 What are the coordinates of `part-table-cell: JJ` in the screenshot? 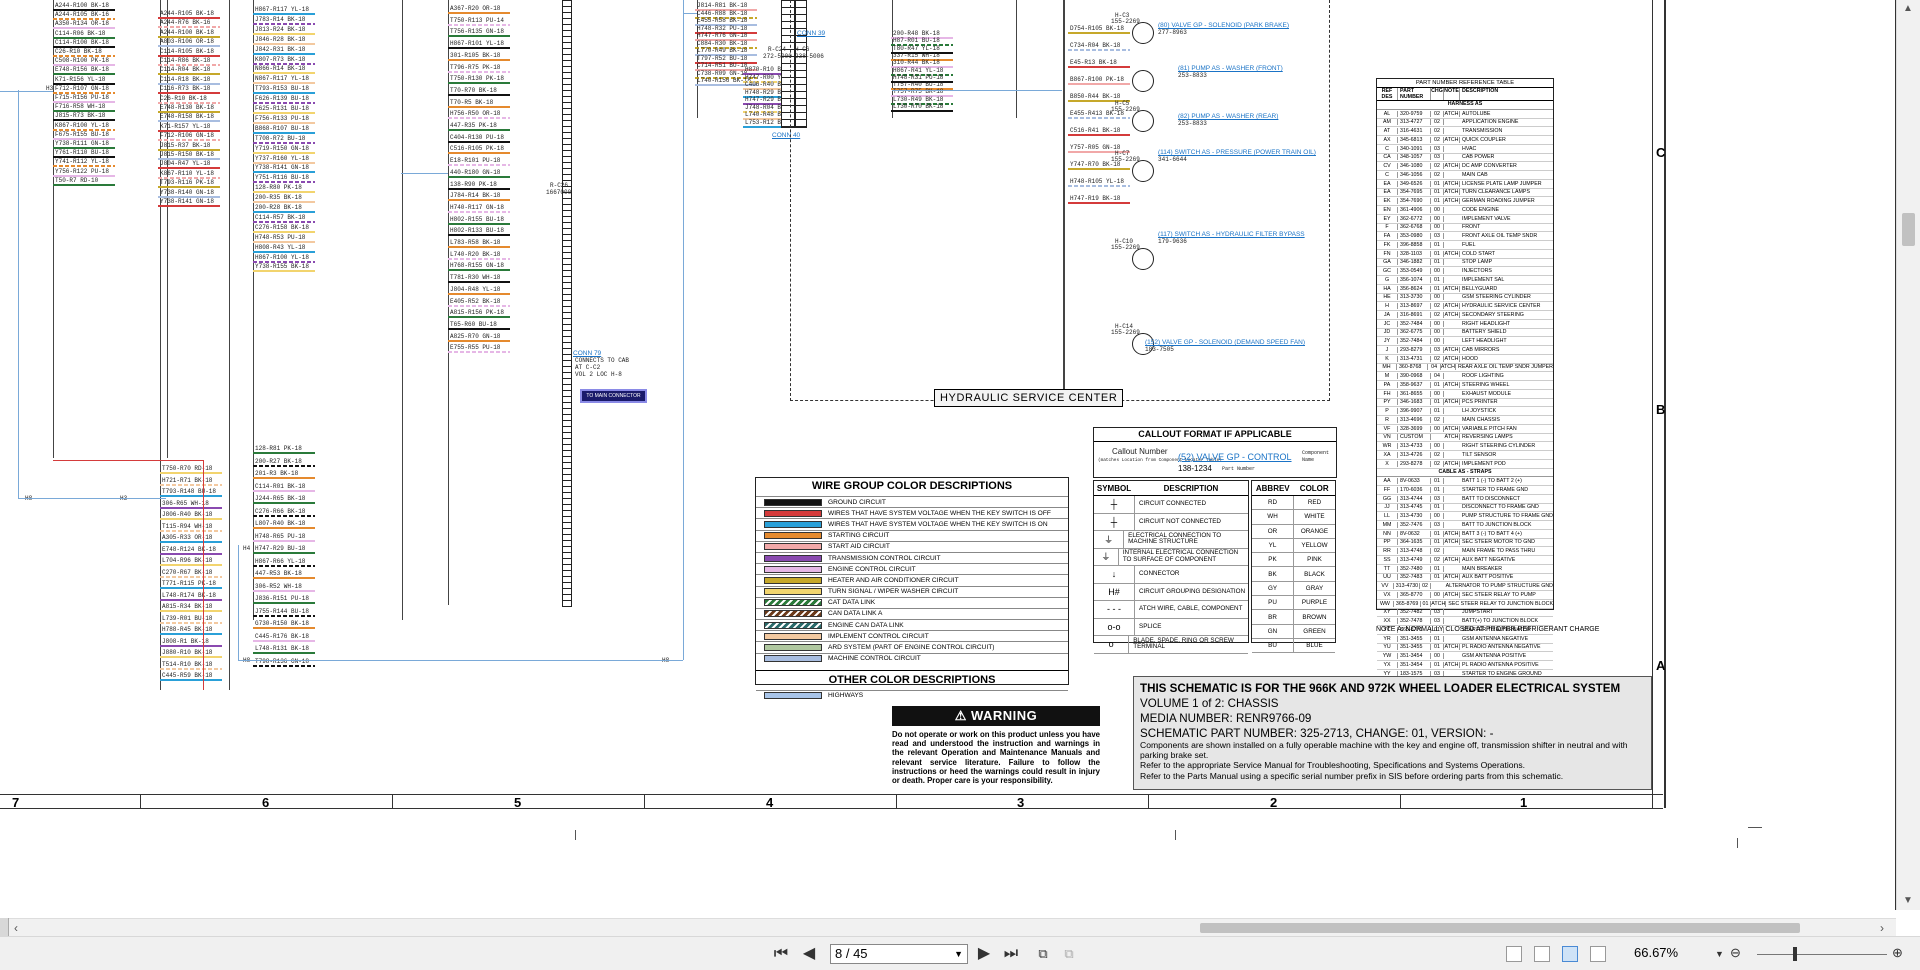 It's located at (1387, 507).